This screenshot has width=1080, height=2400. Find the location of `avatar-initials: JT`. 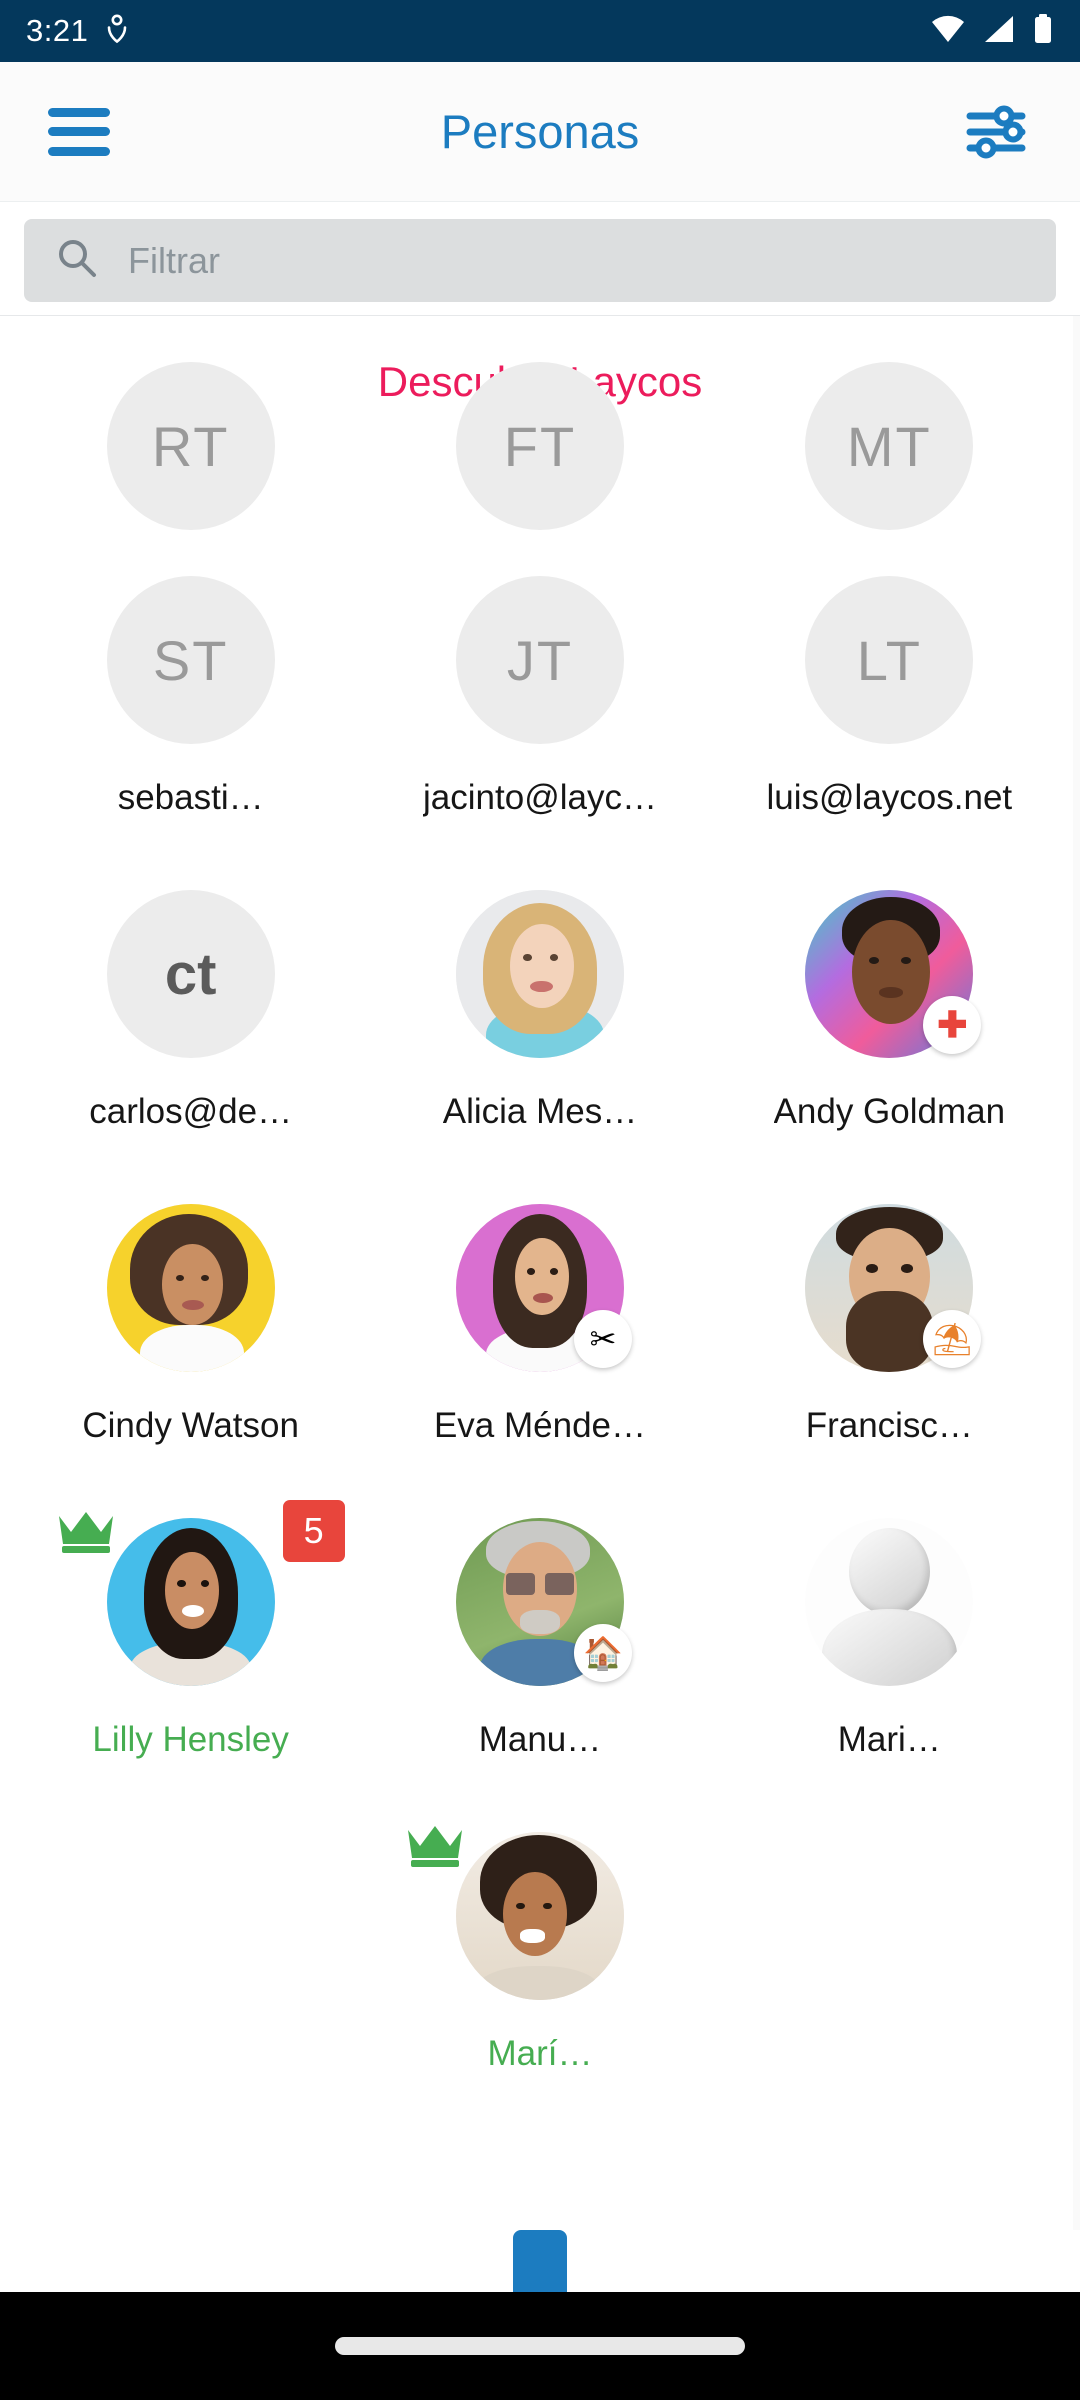

avatar-initials: JT is located at coordinates (540, 660).